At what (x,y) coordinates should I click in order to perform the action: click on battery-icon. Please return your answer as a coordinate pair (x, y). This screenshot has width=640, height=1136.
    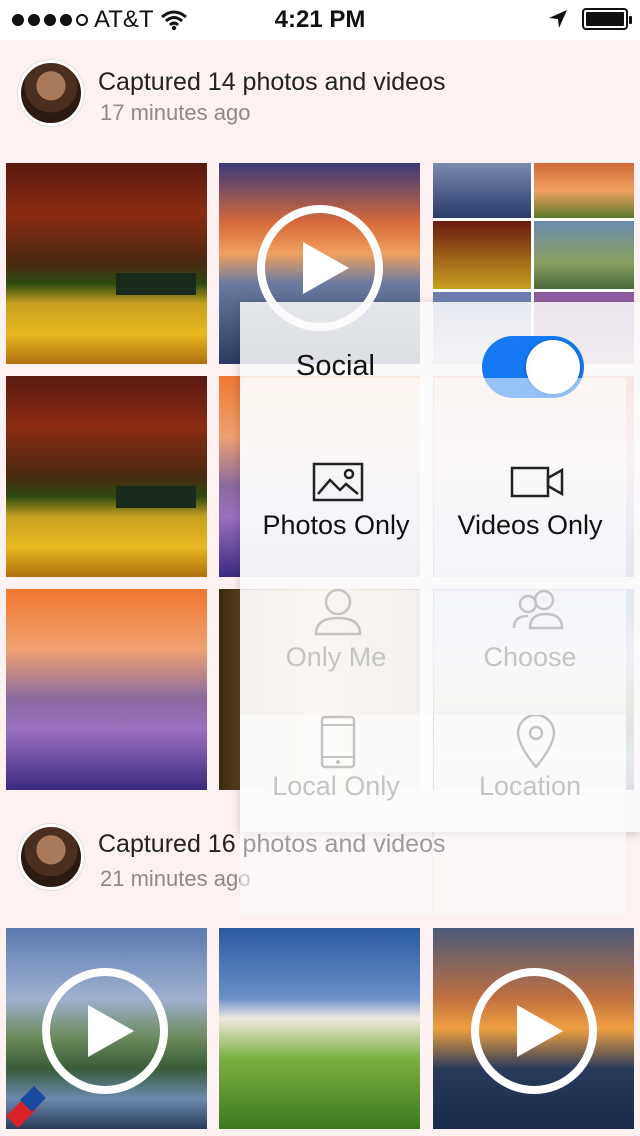
    Looking at the image, I should click on (607, 19).